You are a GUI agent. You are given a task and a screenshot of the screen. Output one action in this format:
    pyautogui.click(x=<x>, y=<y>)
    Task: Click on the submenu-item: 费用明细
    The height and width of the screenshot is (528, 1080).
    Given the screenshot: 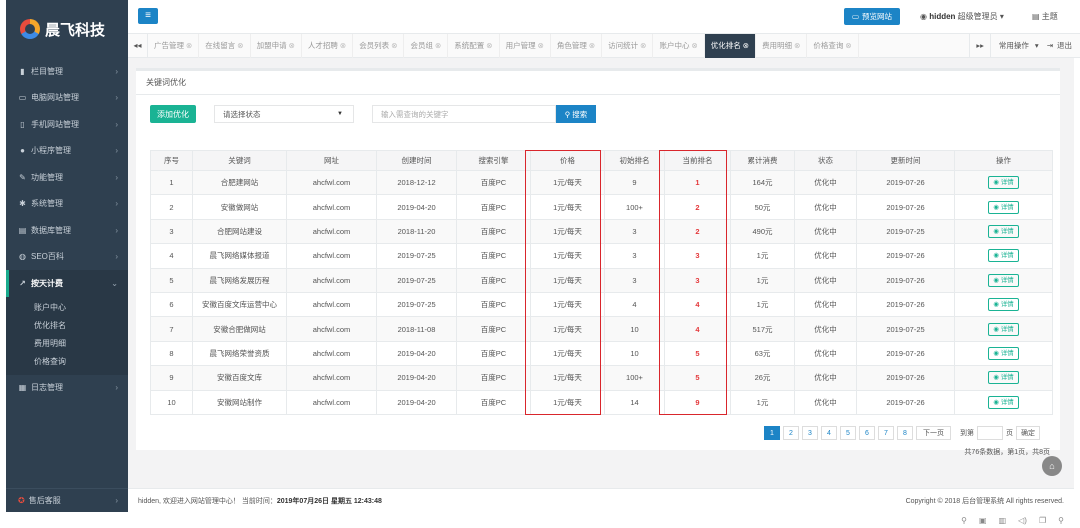 What is the action you would take?
    pyautogui.click(x=67, y=344)
    